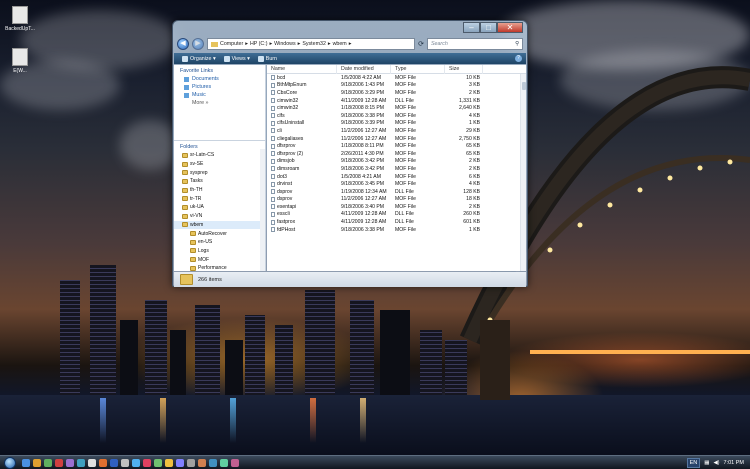 The image size is (750, 469). What do you see at coordinates (418, 69) in the screenshot?
I see `column-type: Type` at bounding box center [418, 69].